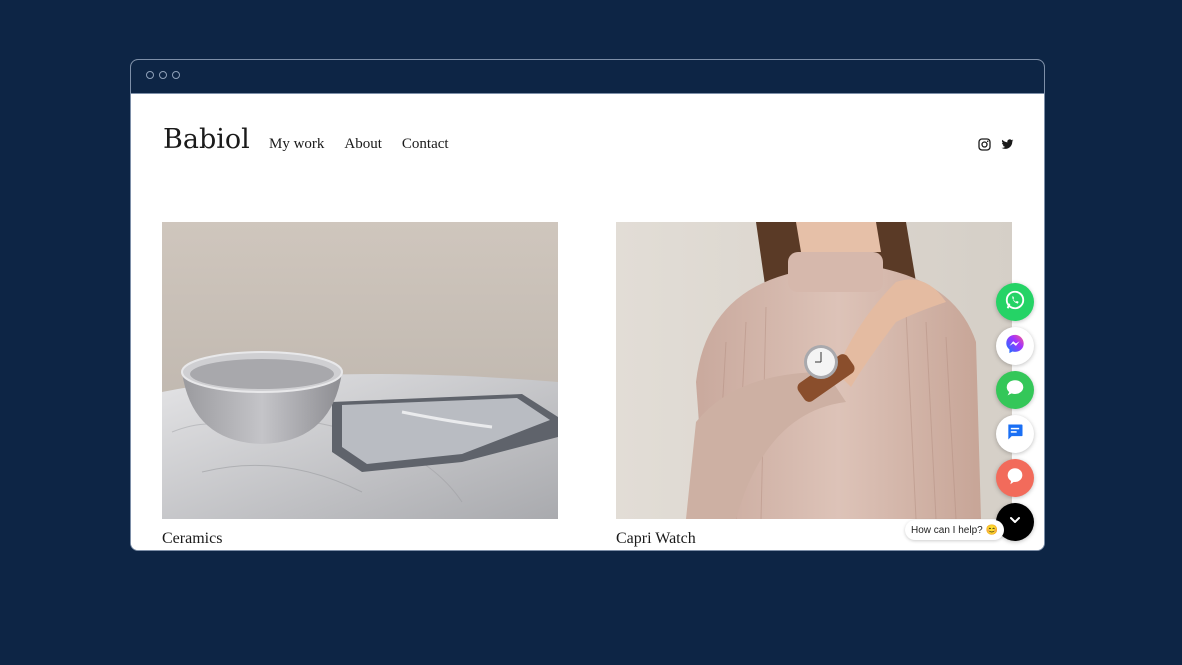 The image size is (1182, 665). I want to click on window-minimize-dot, so click(163, 75).